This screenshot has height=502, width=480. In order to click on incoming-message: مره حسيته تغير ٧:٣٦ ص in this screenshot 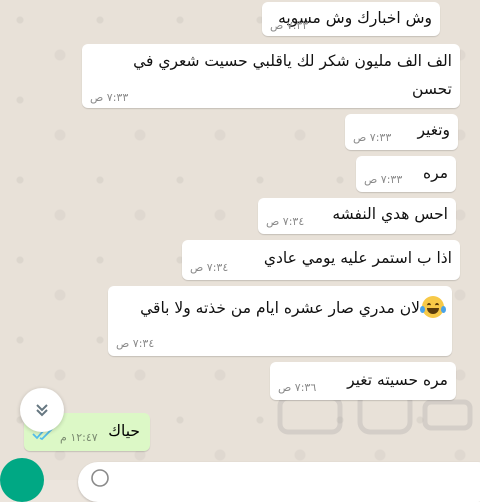, I will do `click(363, 381)`.